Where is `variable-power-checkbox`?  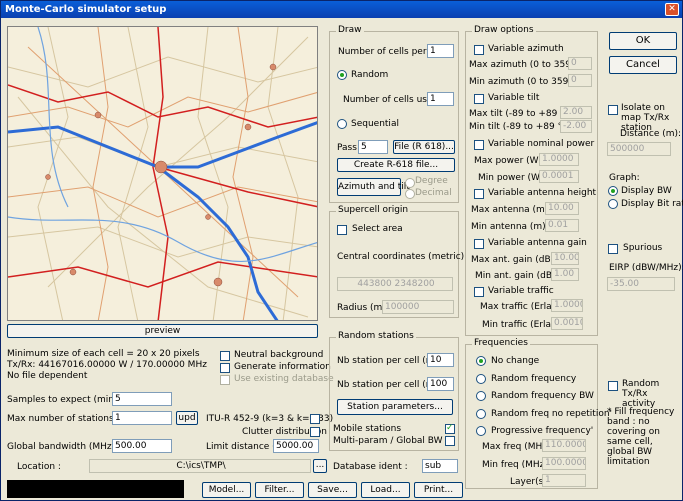
variable-power-checkbox is located at coordinates (479, 145).